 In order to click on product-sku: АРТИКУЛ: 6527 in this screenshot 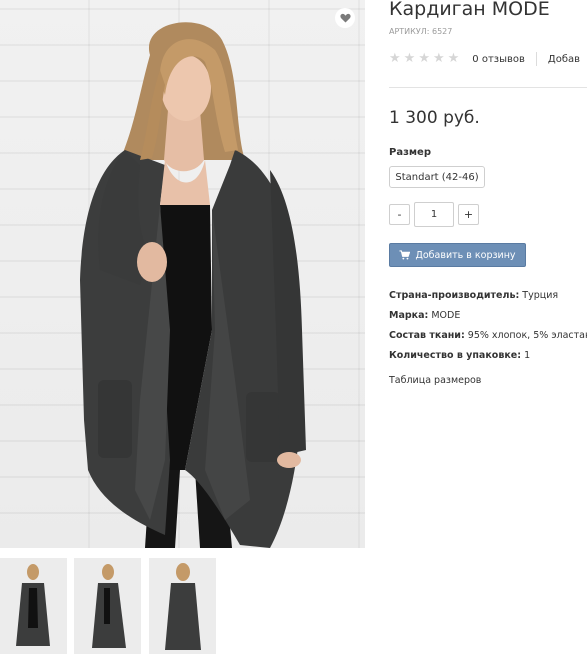, I will do `click(421, 31)`.